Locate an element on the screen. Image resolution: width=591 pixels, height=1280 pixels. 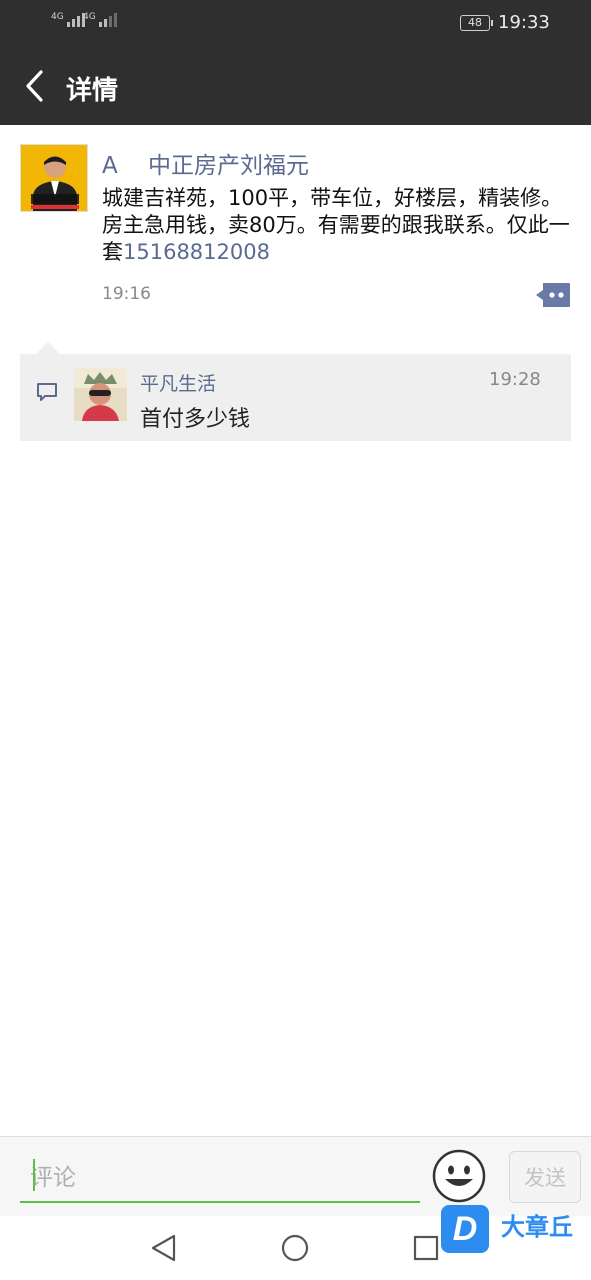
emoji-button is located at coordinates (459, 1176).